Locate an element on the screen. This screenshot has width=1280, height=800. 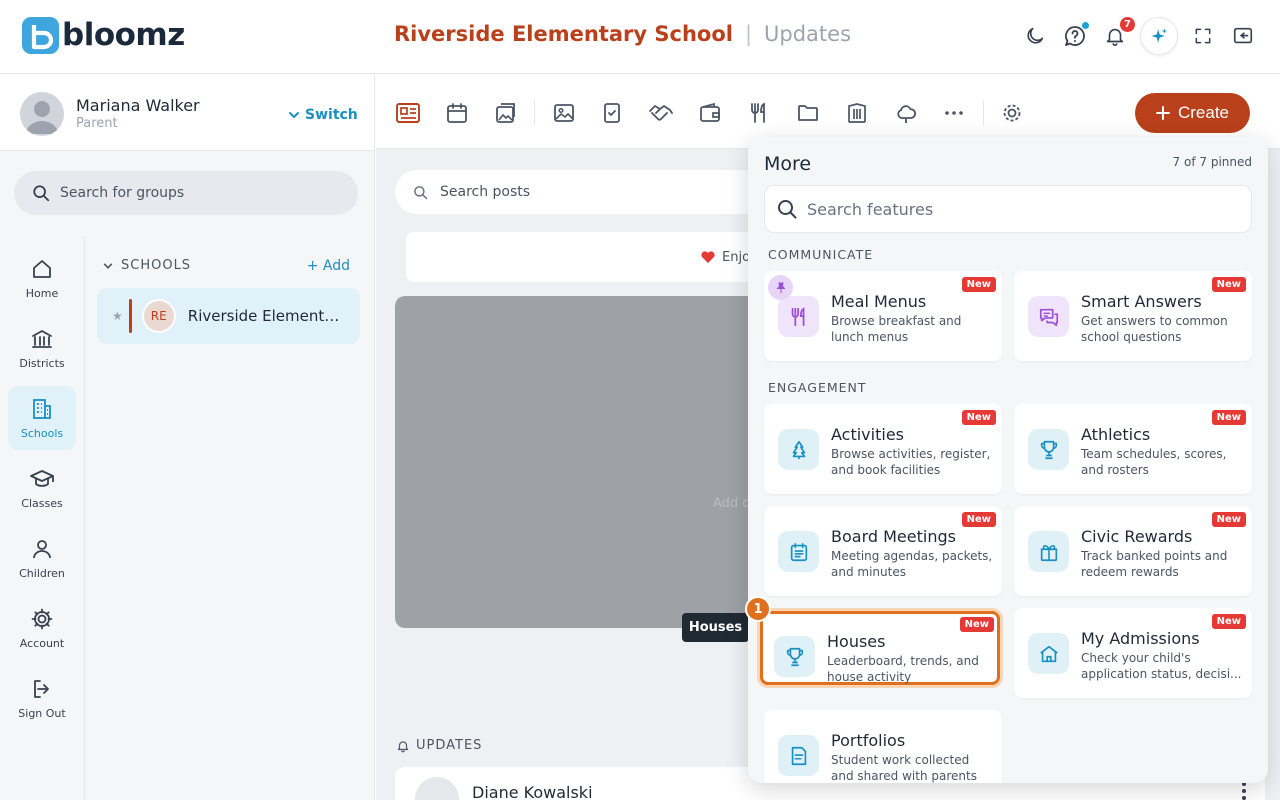
toolbar-divider is located at coordinates (983, 113).